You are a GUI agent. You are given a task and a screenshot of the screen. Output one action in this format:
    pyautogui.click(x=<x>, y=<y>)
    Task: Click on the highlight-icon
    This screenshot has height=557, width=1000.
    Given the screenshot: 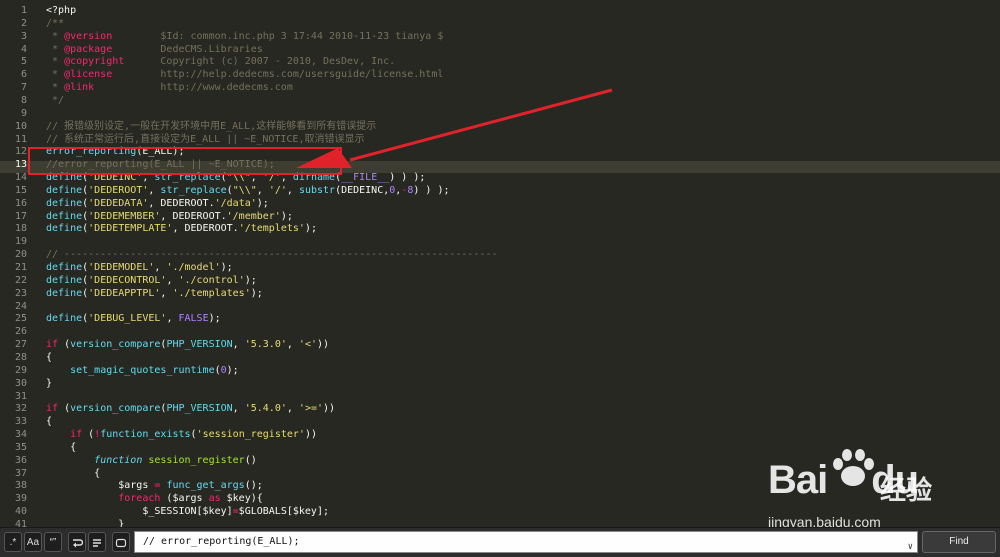 What is the action you would take?
    pyautogui.click(x=121, y=543)
    